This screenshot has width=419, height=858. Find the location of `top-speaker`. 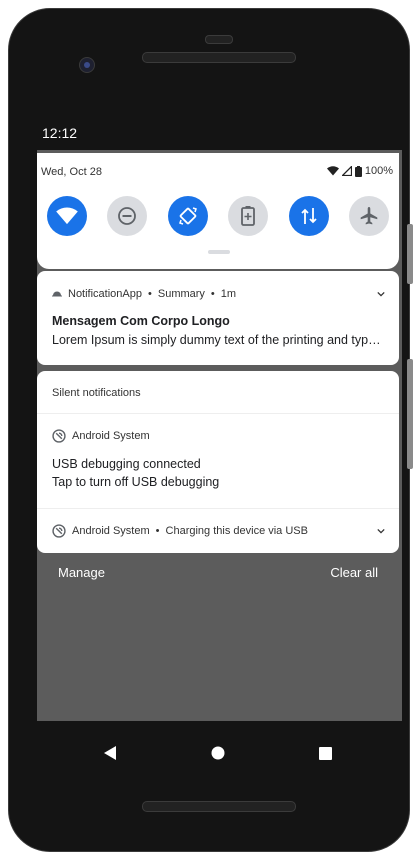

top-speaker is located at coordinates (219, 57).